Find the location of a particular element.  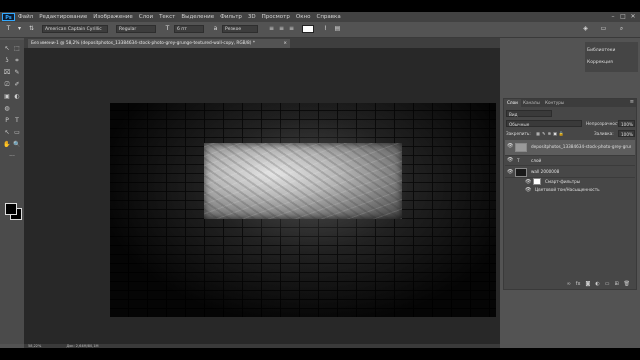

zoom-tool-icon: 🔍 is located at coordinates (17, 144).